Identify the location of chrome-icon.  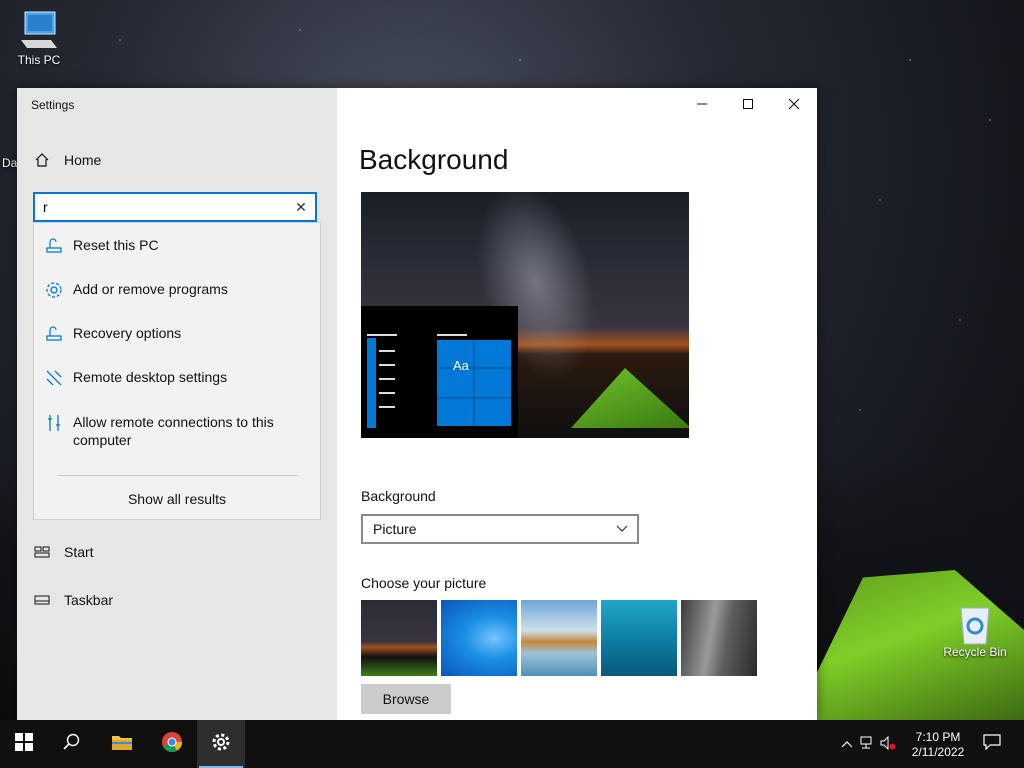
(172, 744).